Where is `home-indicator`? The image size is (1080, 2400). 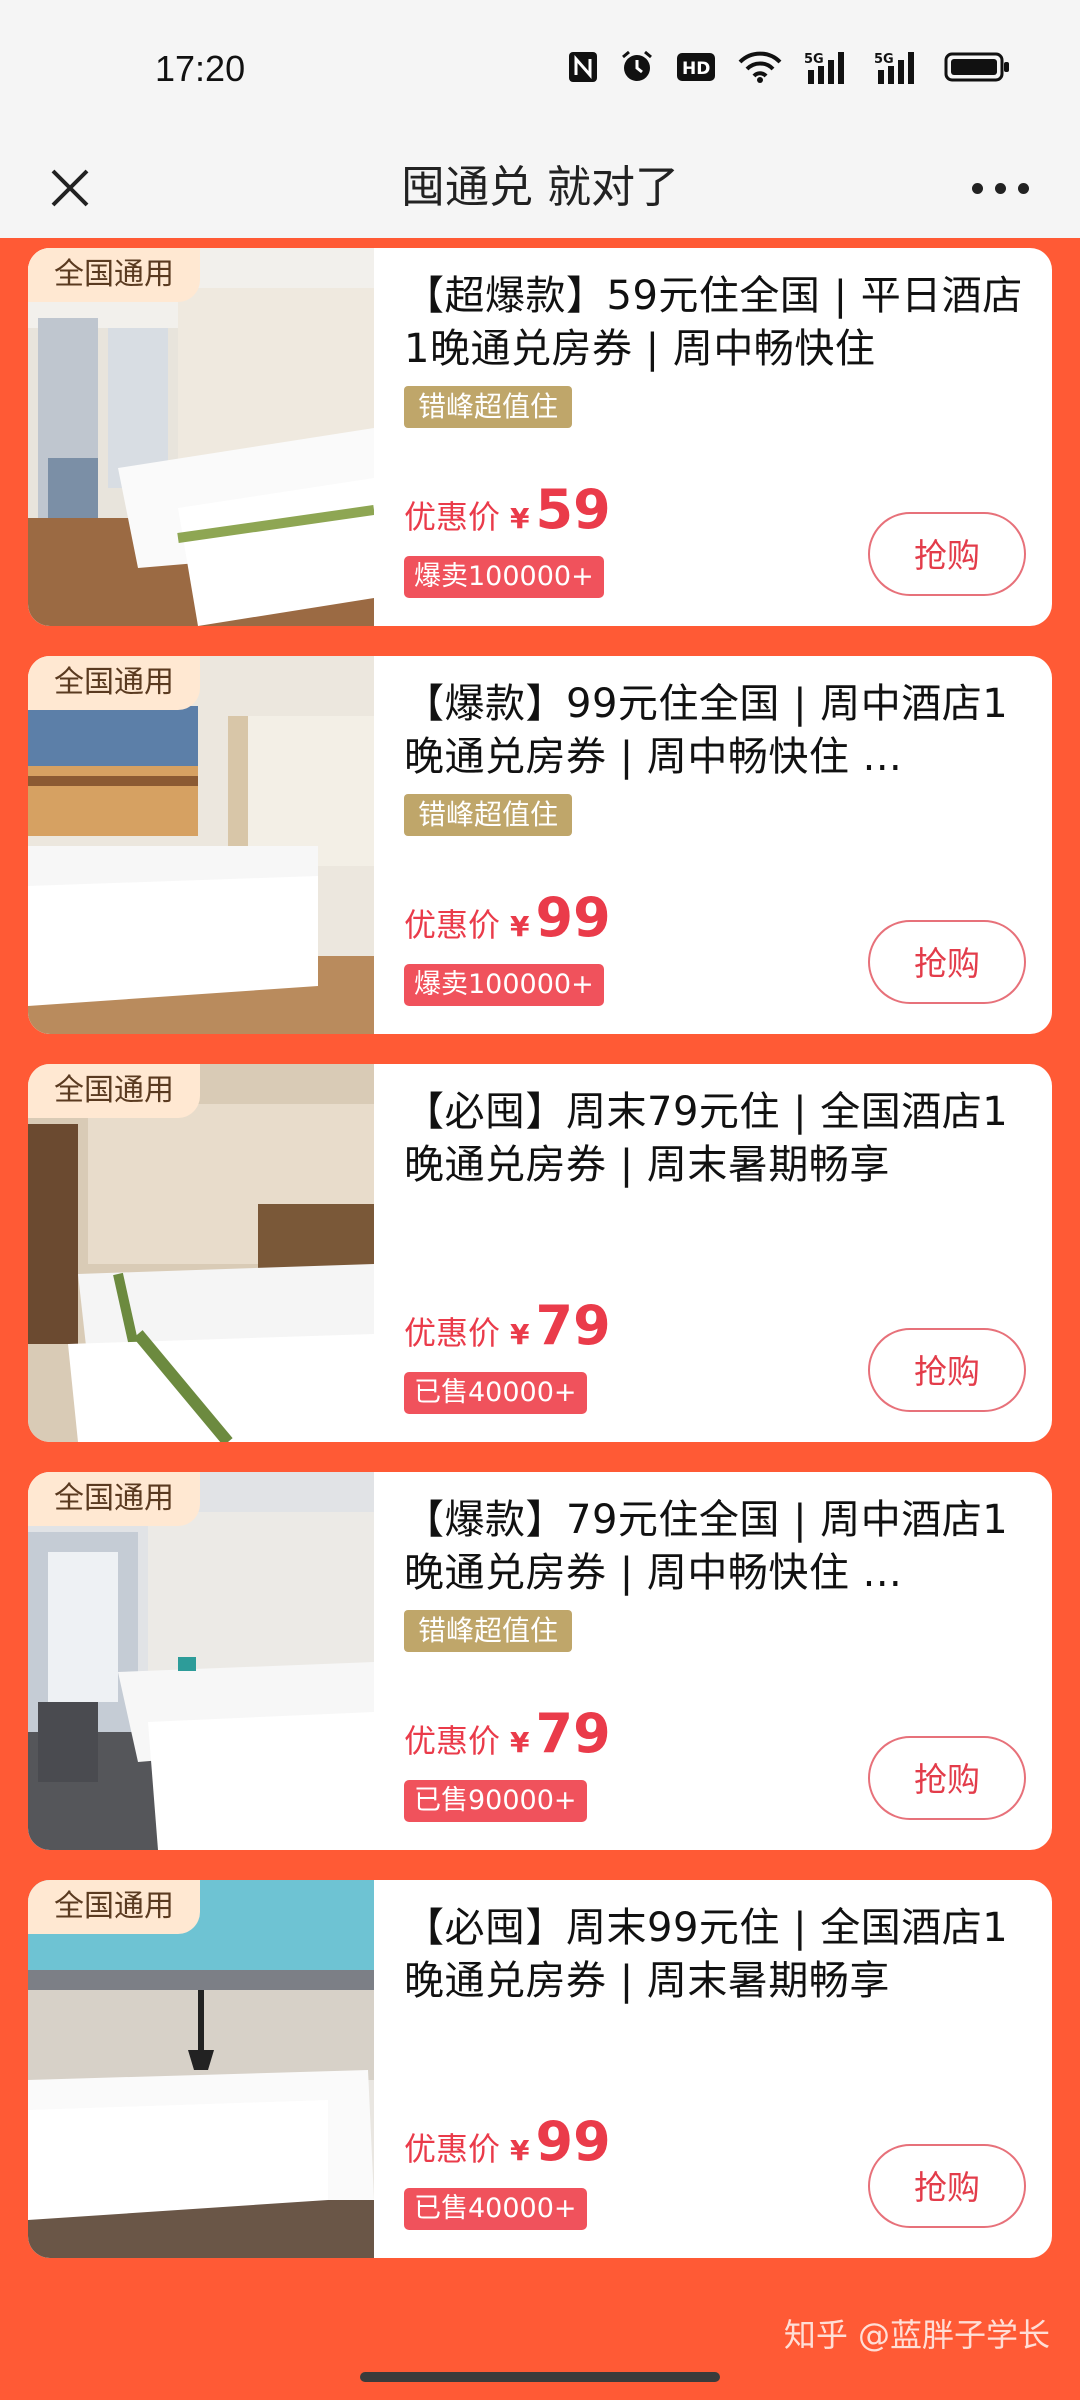 home-indicator is located at coordinates (540, 2377).